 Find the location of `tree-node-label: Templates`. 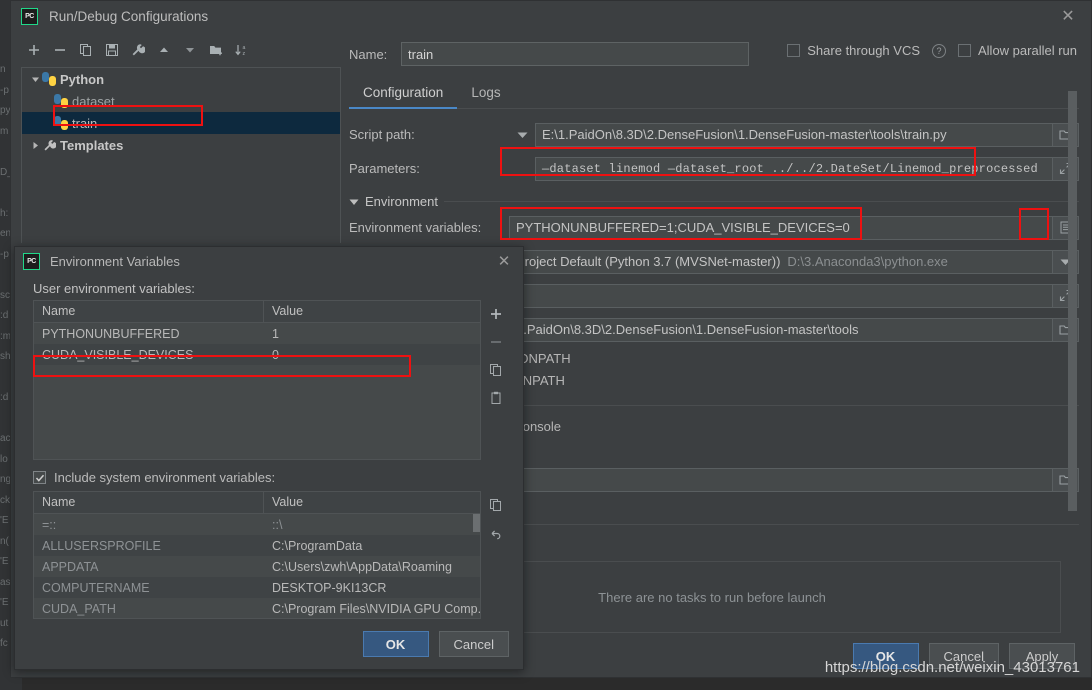

tree-node-label: Templates is located at coordinates (92, 145).